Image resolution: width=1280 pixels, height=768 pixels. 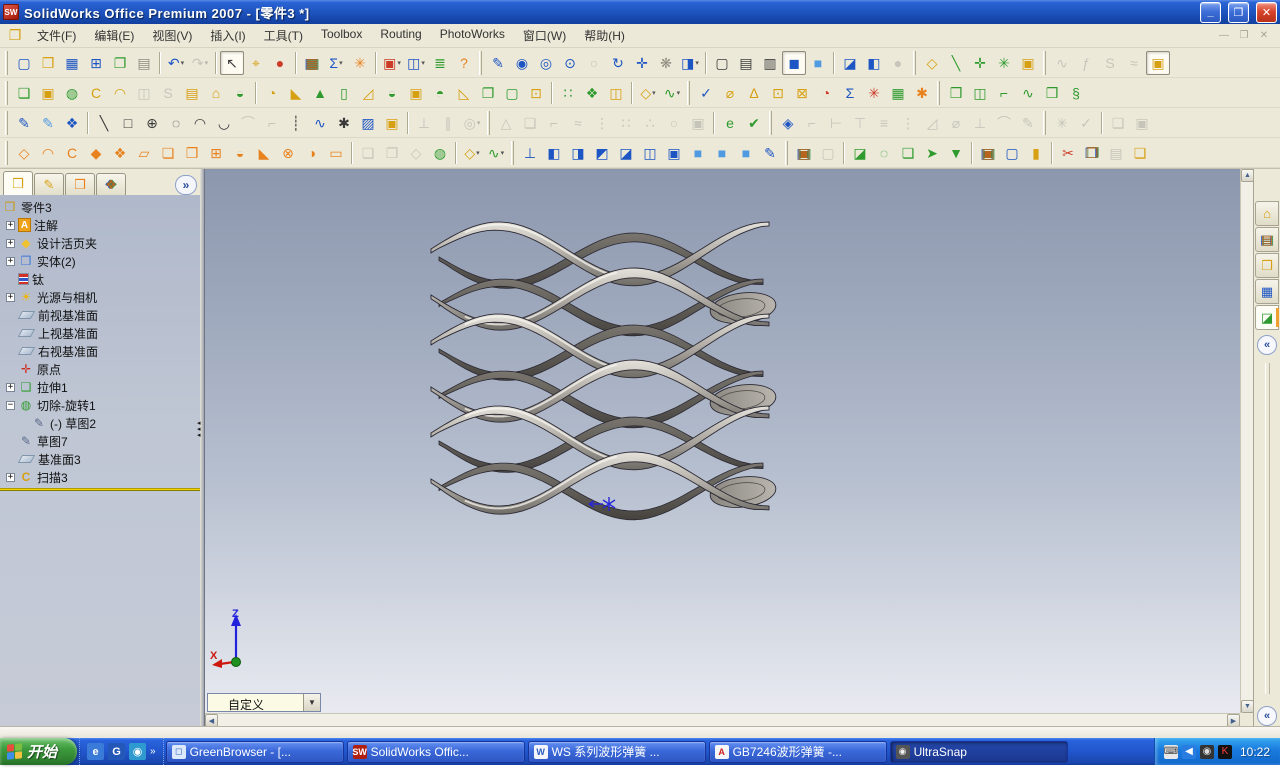 What do you see at coordinates (804, 153) in the screenshot?
I see `render-button: ▣` at bounding box center [804, 153].